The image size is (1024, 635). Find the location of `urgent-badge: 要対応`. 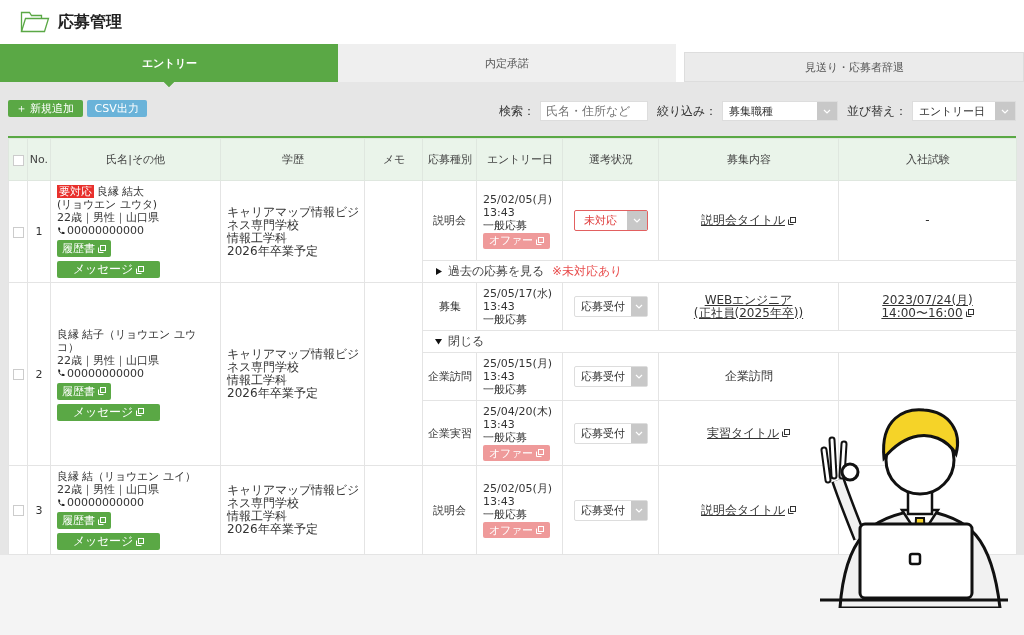

urgent-badge: 要対応 is located at coordinates (75, 191).